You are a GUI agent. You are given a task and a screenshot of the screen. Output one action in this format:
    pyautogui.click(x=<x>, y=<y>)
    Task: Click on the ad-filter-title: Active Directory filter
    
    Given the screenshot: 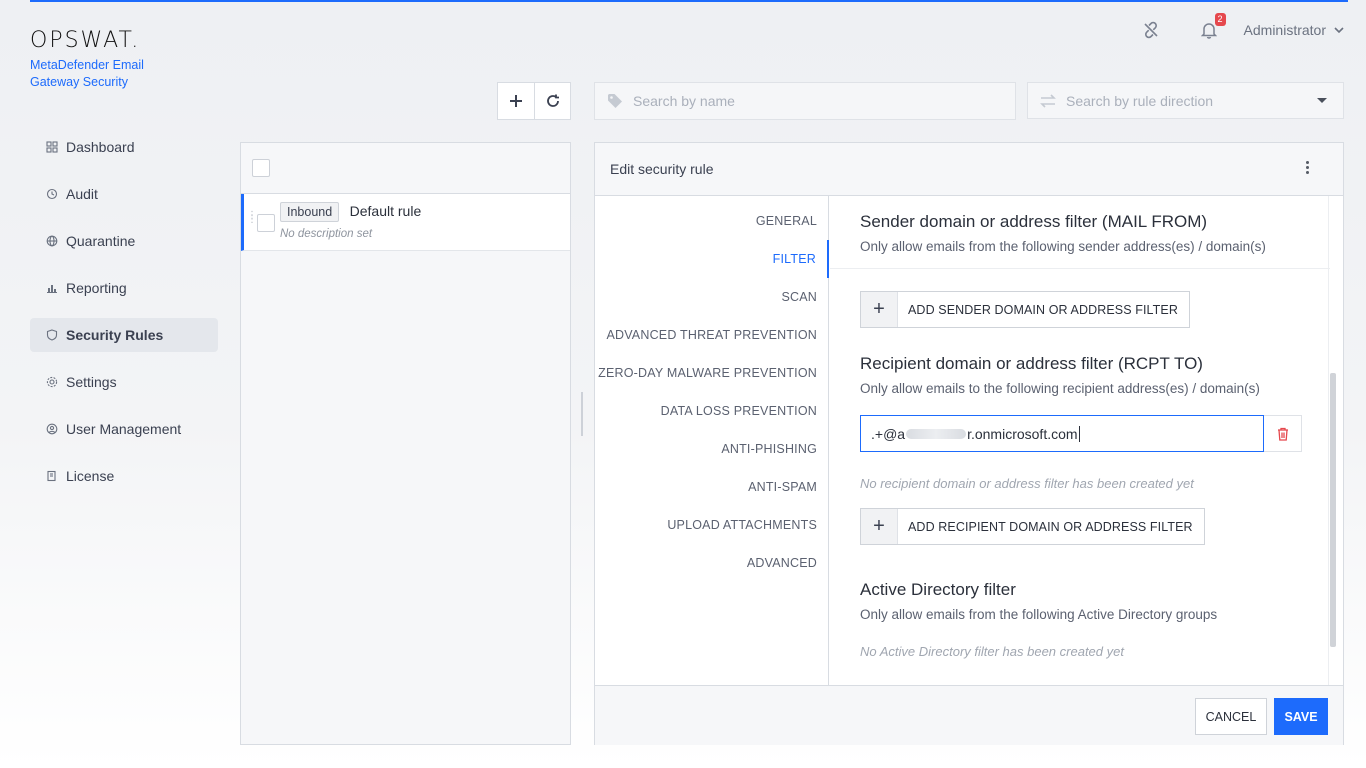 What is the action you would take?
    pyautogui.click(x=938, y=589)
    